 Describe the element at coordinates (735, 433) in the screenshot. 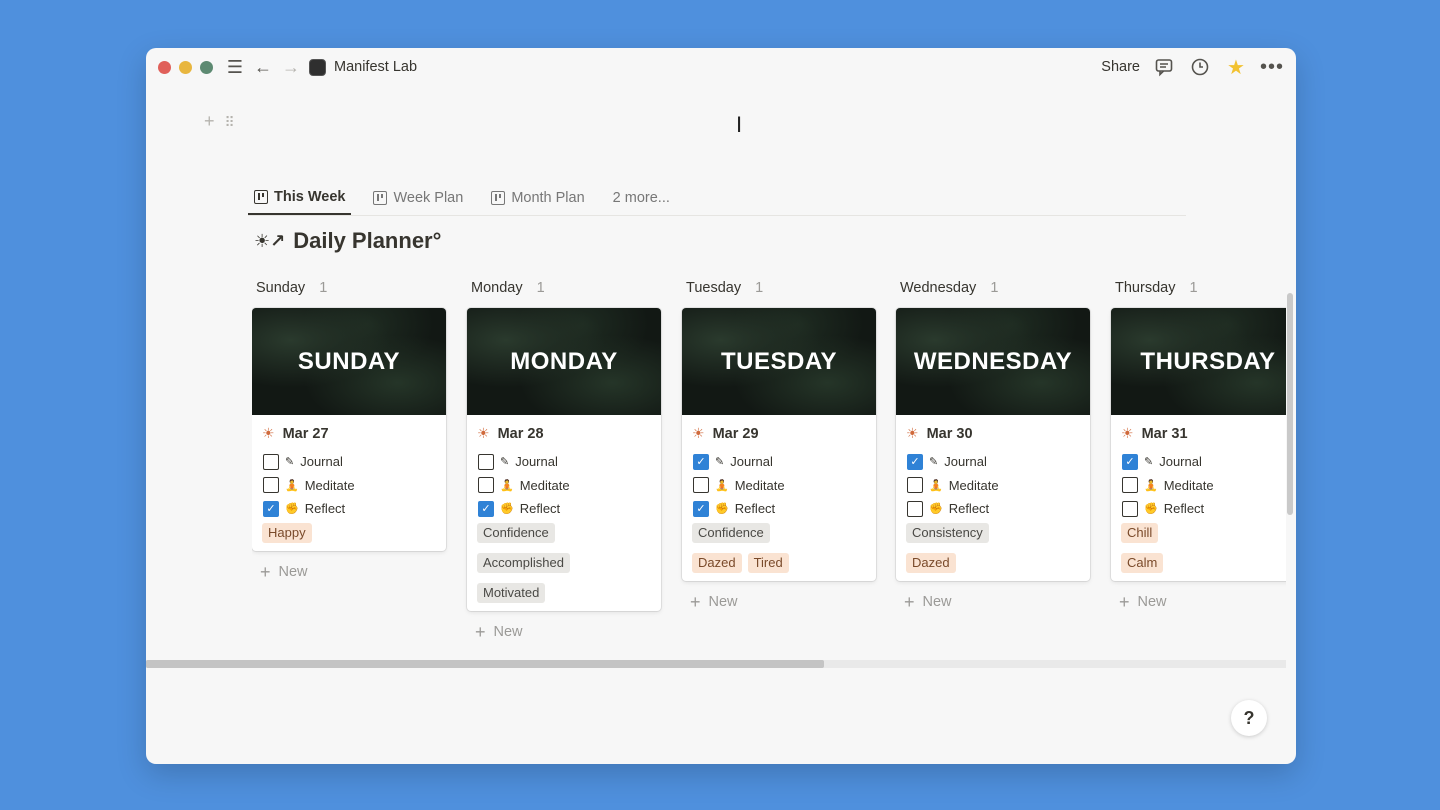

I see `card-date-text: Mar 29` at that location.